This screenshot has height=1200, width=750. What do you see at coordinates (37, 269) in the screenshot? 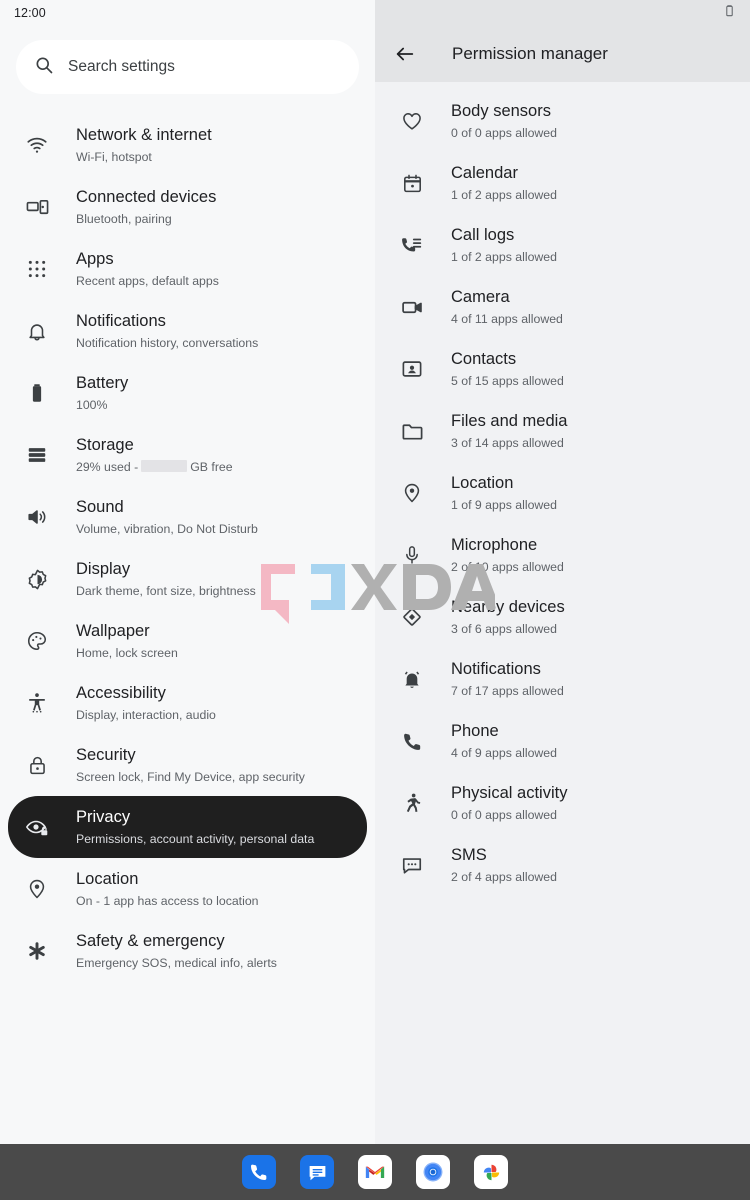
I see `apps-grid-icon` at bounding box center [37, 269].